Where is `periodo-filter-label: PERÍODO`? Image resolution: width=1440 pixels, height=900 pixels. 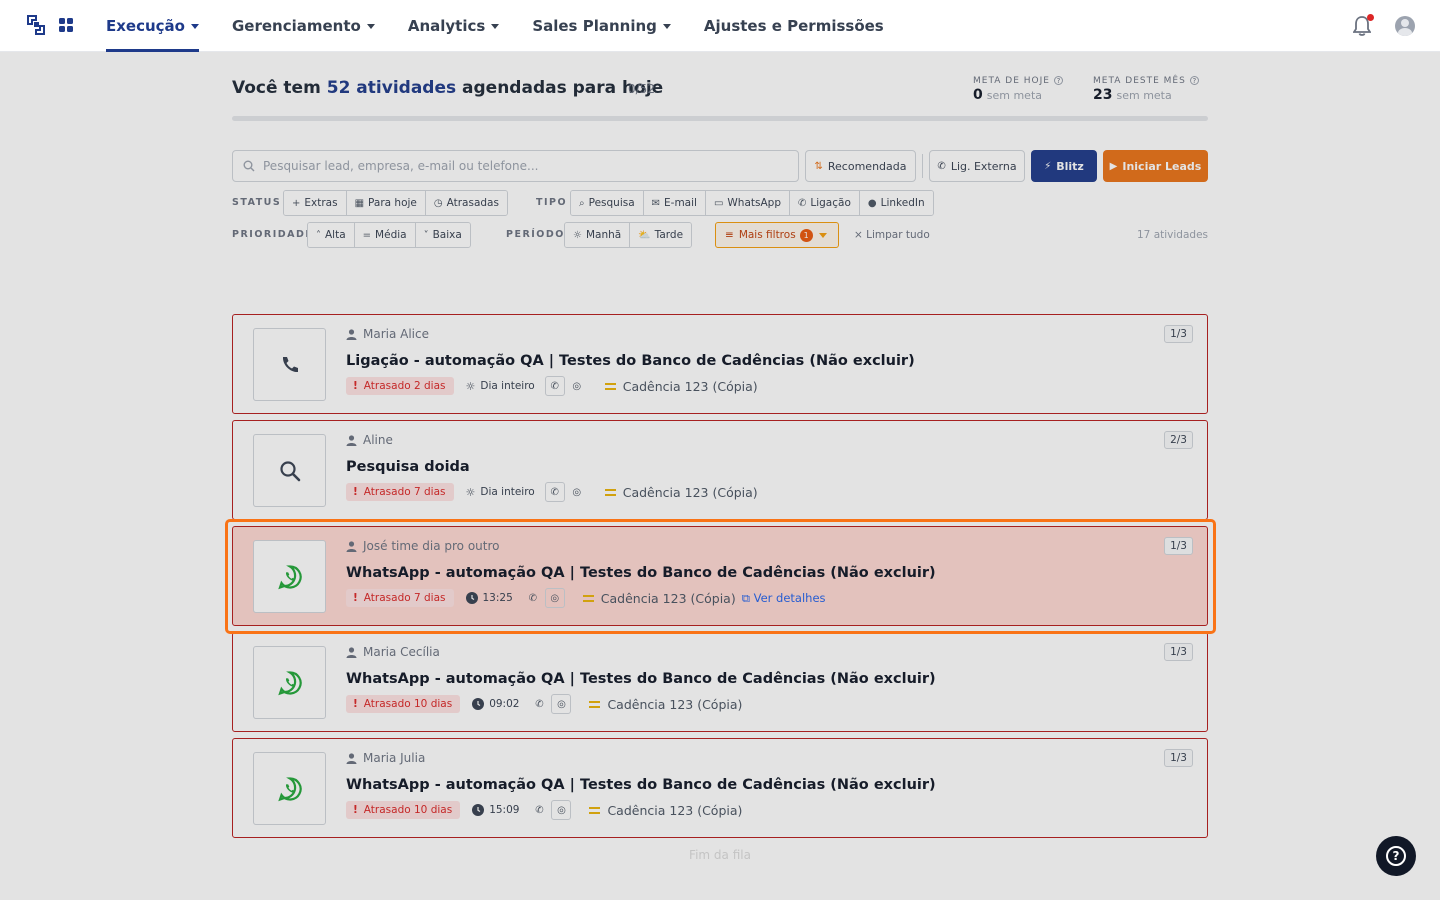
periodo-filter-label: PERÍODO is located at coordinates (535, 234).